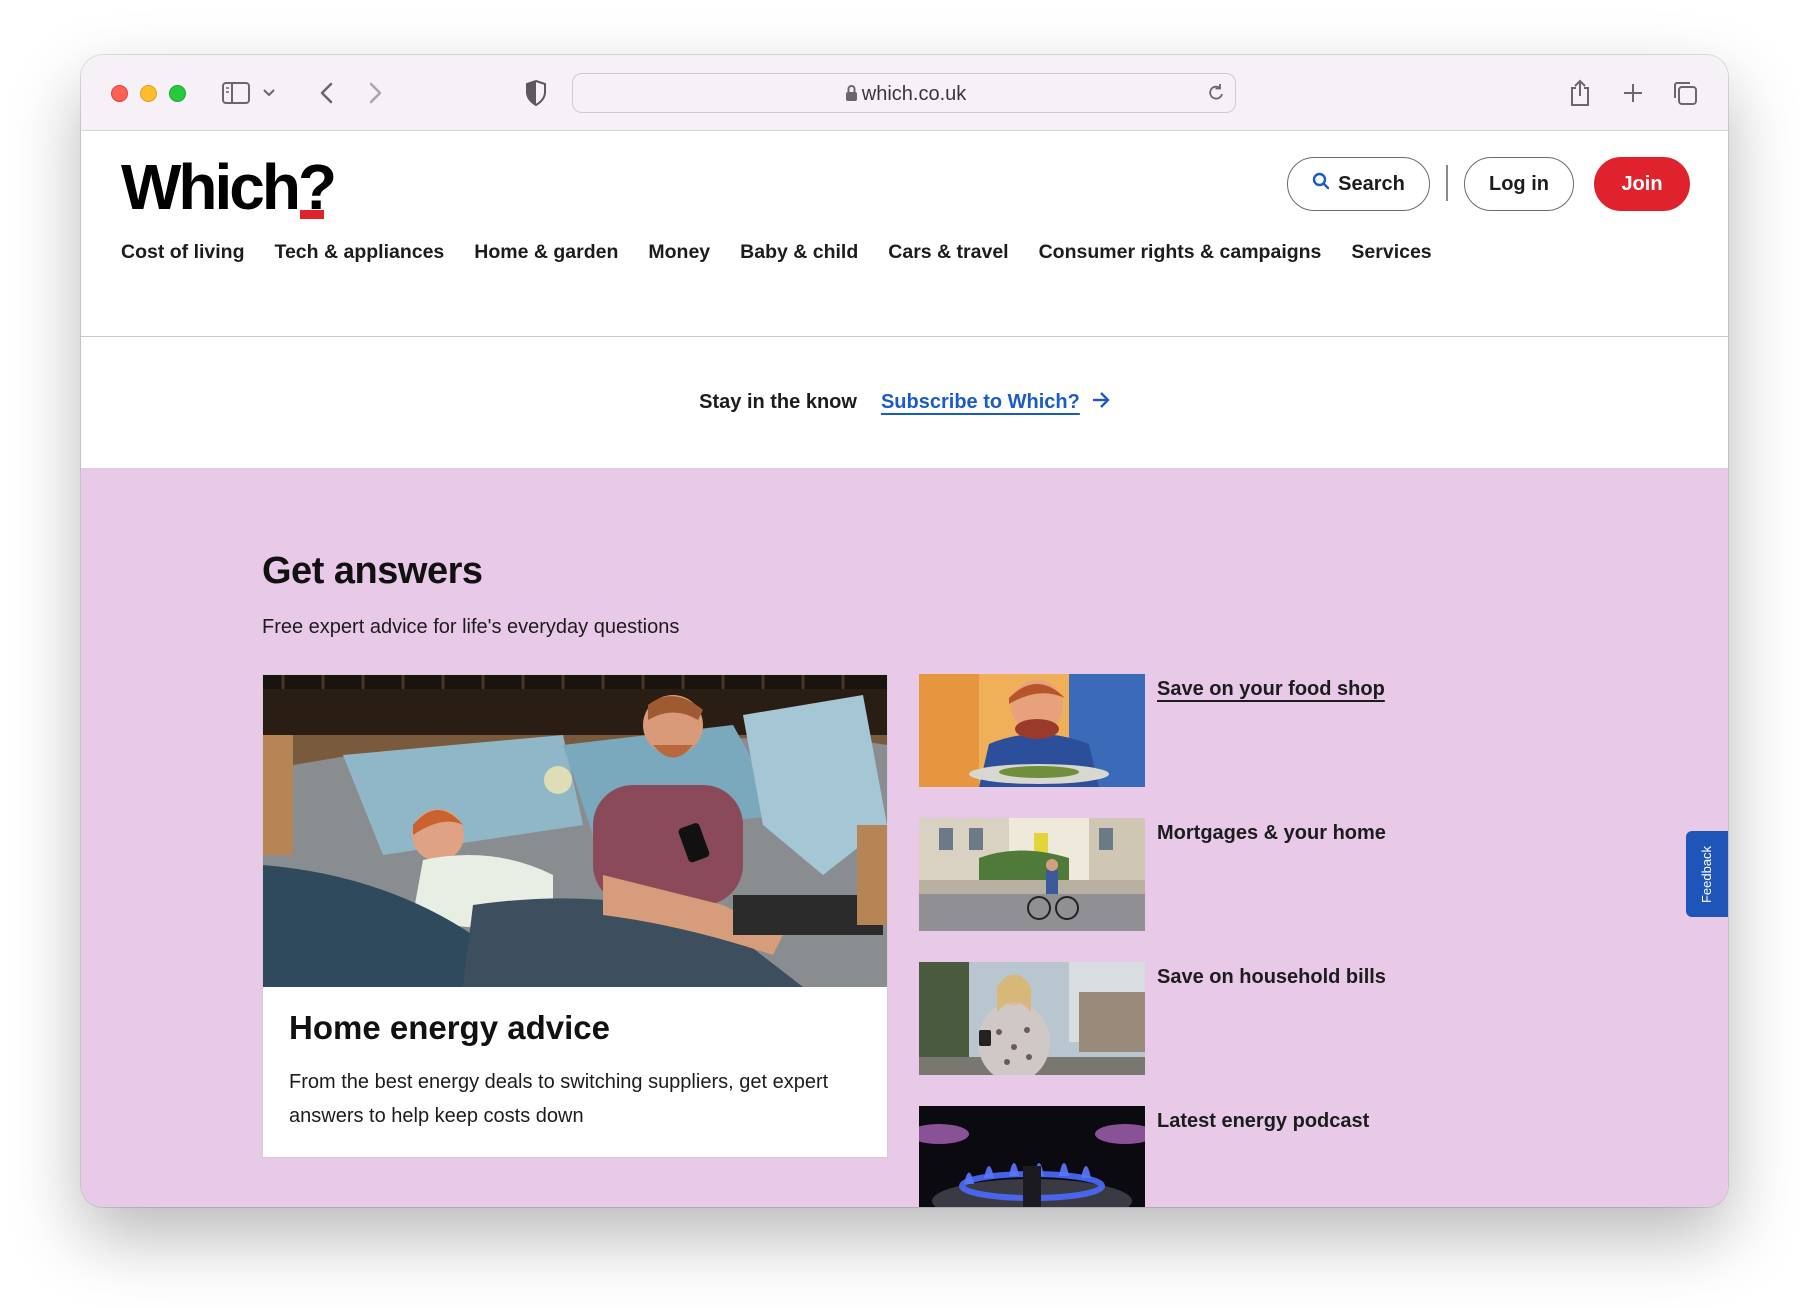 The width and height of the screenshot is (1800, 1308). What do you see at coordinates (1169, 1156) in the screenshot?
I see `list-item-energy-podcast: Latest energy podcast` at bounding box center [1169, 1156].